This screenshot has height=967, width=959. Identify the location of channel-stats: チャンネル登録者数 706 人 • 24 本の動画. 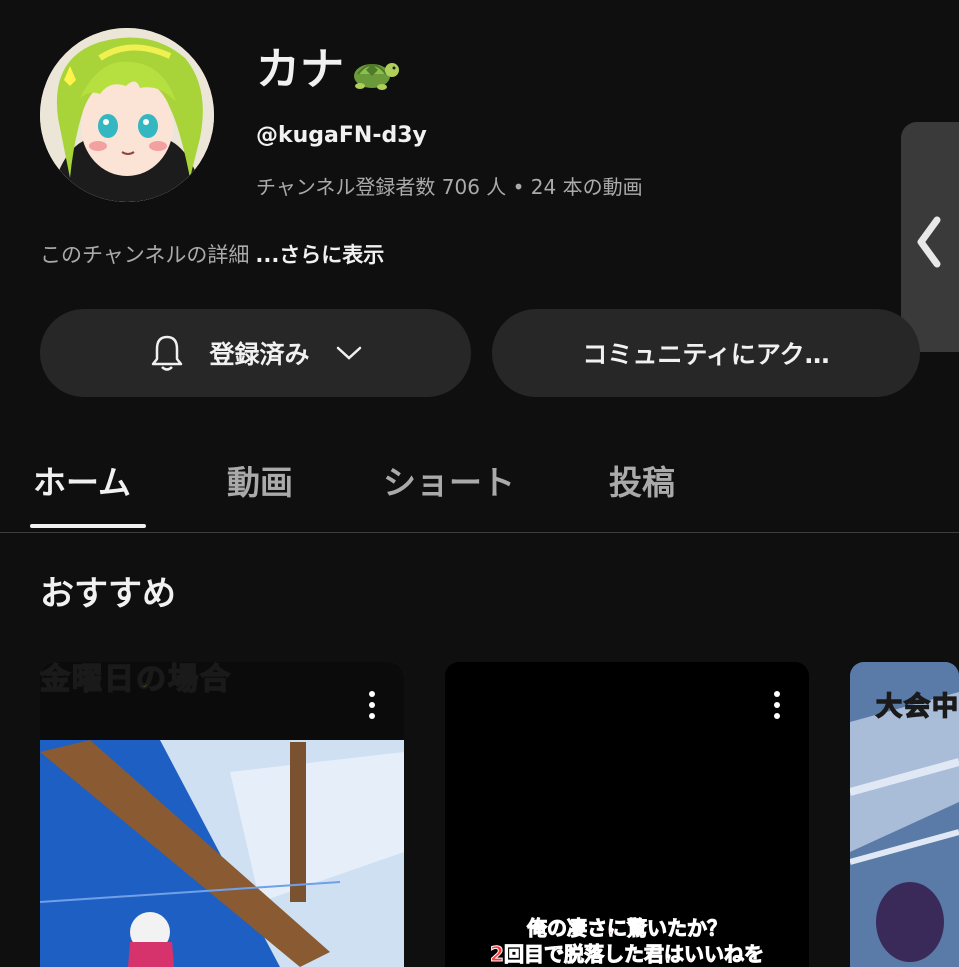
(449, 187).